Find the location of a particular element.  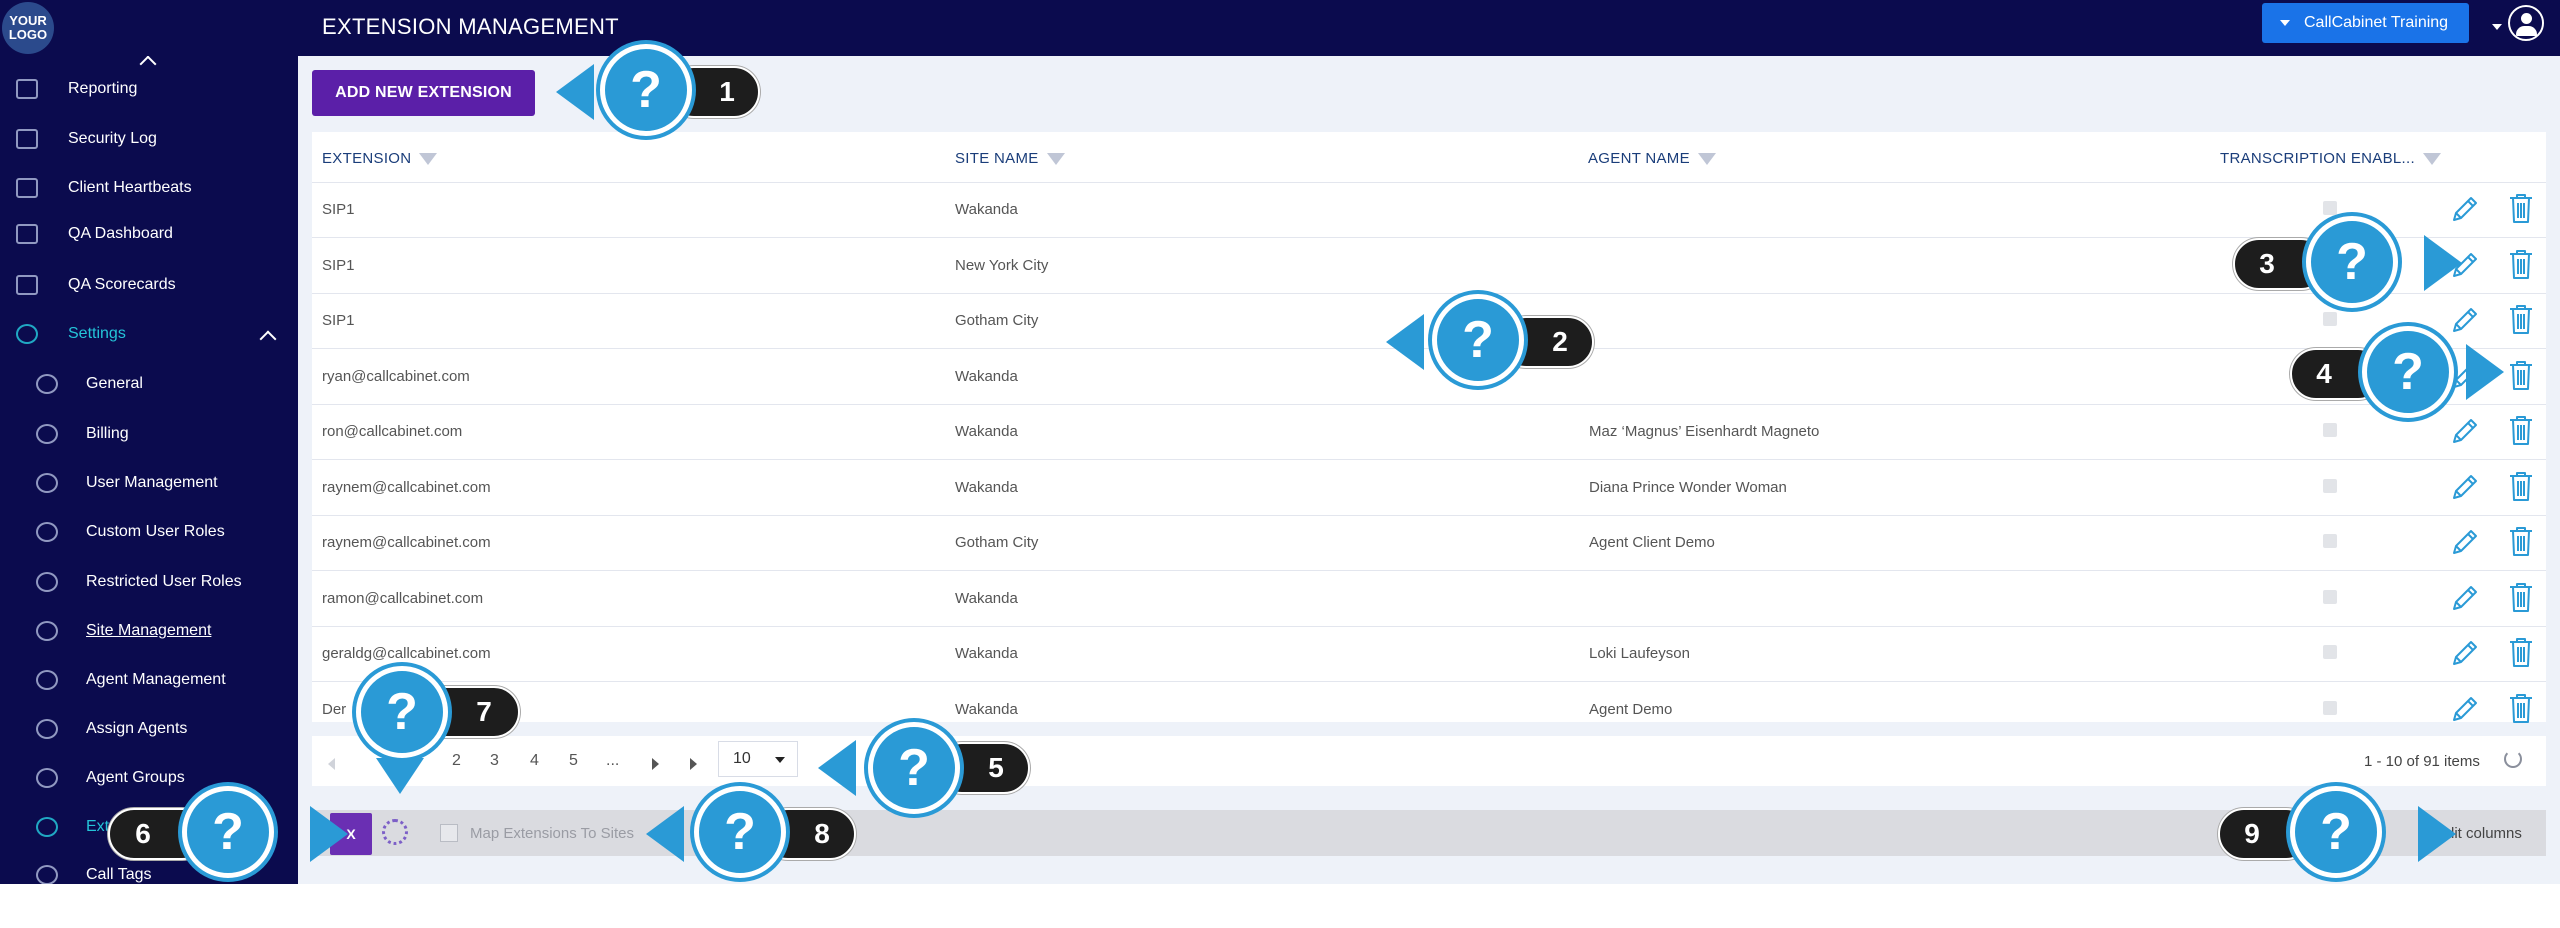

page-size-value: 10 is located at coordinates (742, 758).